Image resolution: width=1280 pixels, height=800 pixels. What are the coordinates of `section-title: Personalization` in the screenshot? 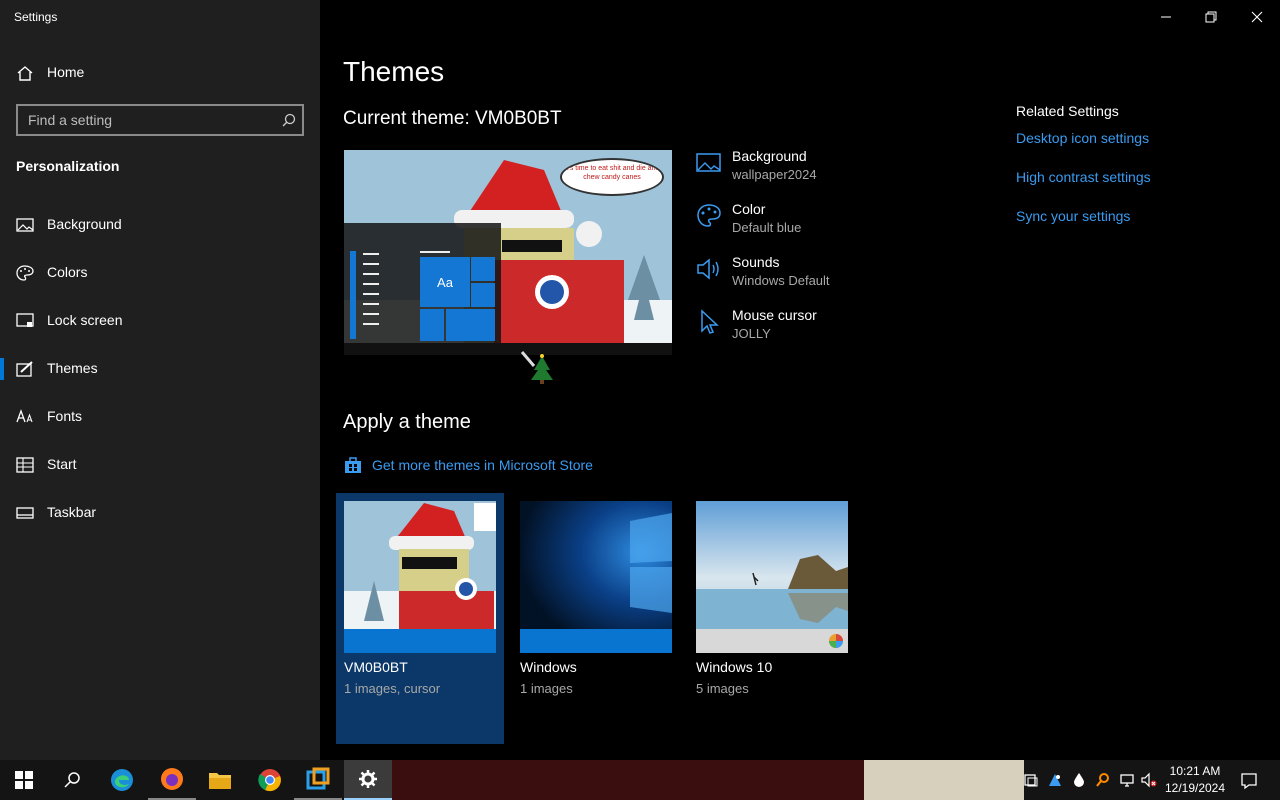 It's located at (68, 166).